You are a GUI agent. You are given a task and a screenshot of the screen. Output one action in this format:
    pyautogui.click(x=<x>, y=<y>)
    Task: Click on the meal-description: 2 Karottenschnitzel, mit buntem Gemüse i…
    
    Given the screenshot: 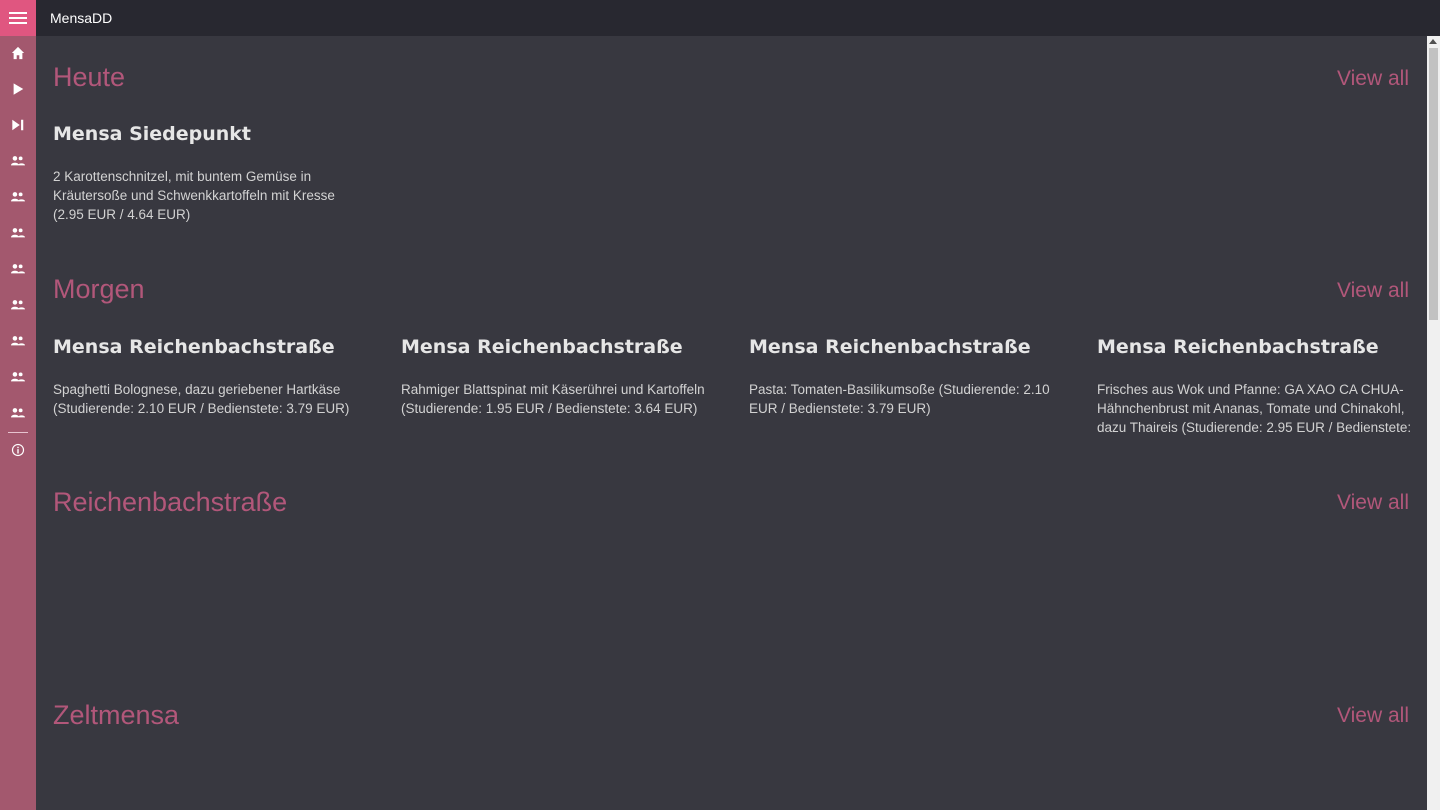 What is the action you would take?
    pyautogui.click(x=194, y=195)
    